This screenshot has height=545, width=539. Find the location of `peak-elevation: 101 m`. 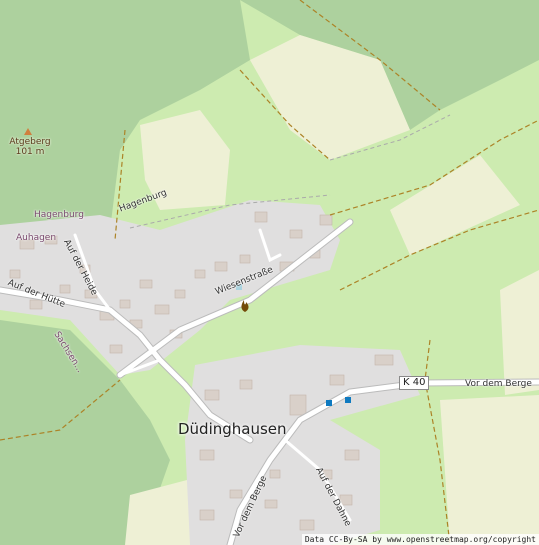

peak-elevation: 101 m is located at coordinates (30, 152).